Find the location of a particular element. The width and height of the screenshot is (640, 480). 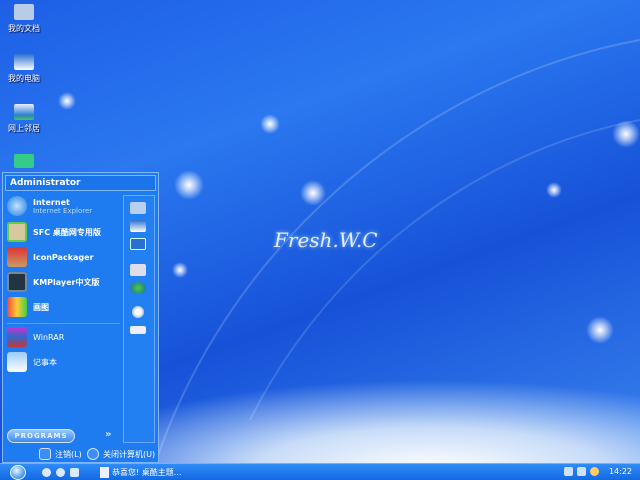

system-tray: 14:22 is located at coordinates (597, 471).